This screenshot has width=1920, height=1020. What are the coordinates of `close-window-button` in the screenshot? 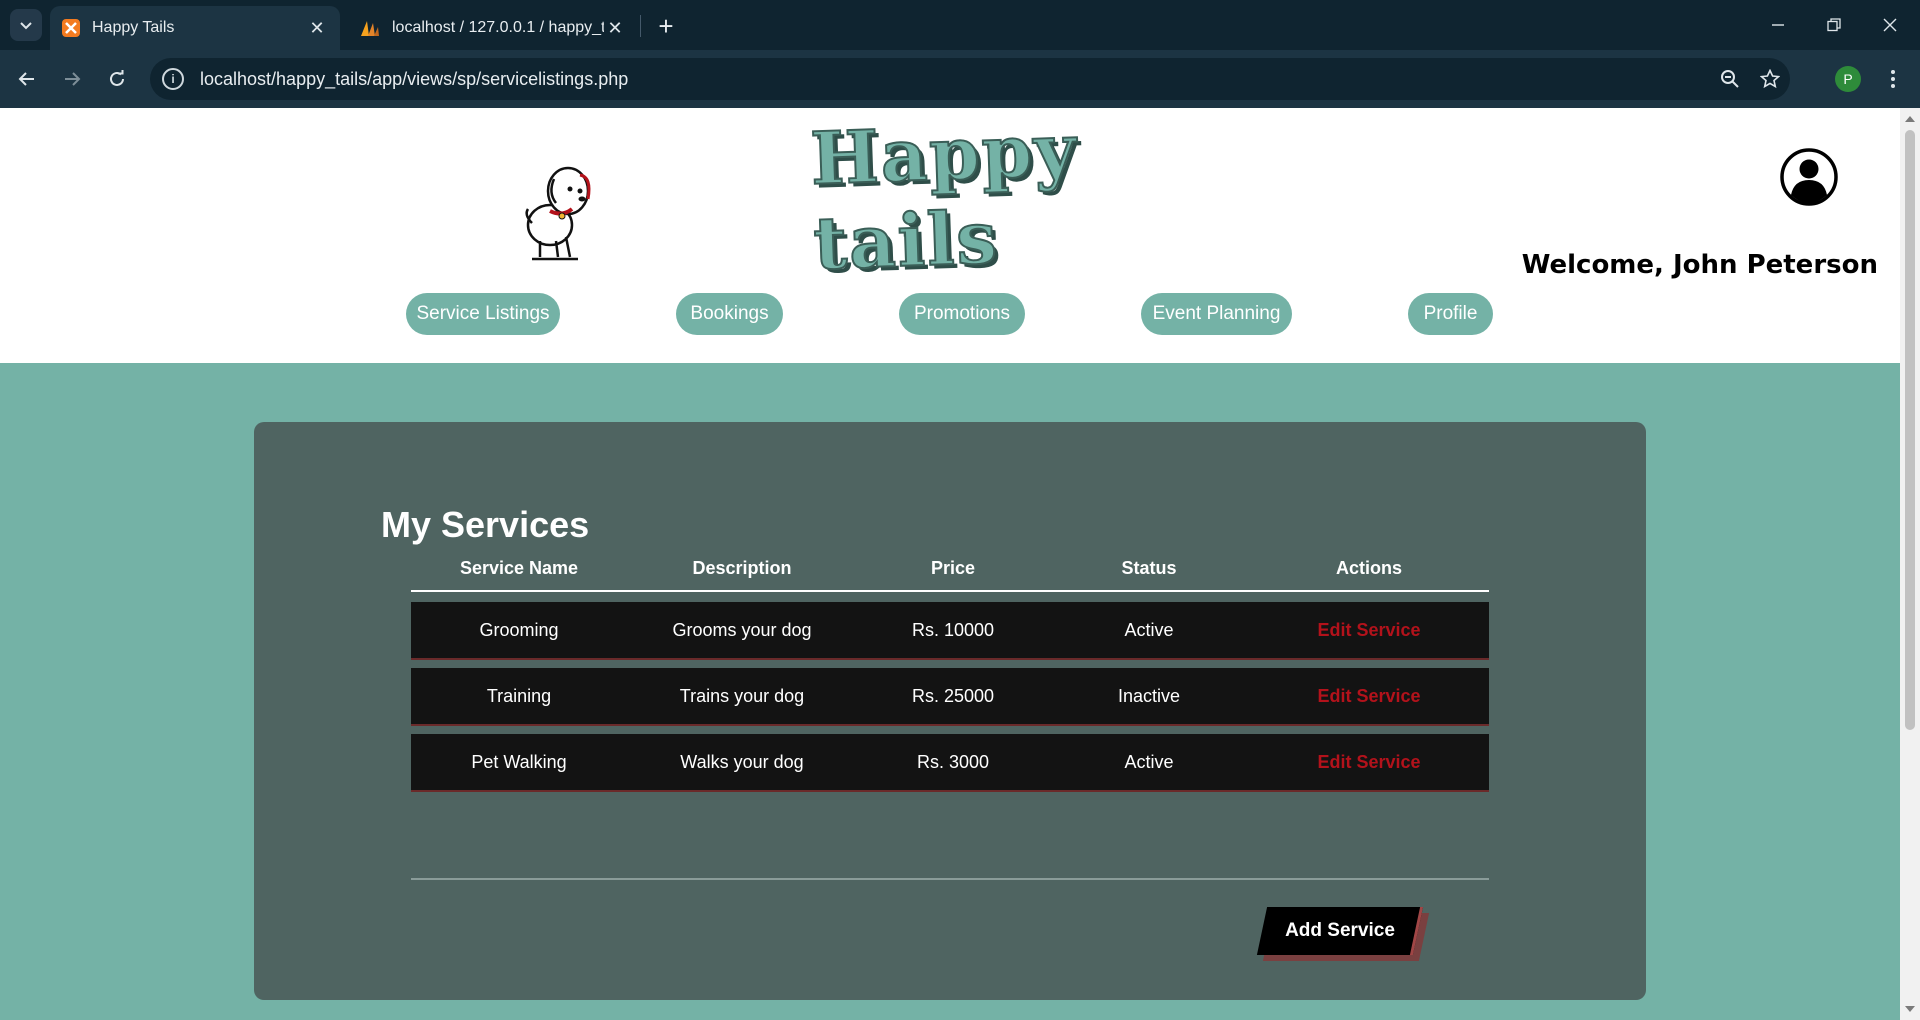 It's located at (1890, 25).